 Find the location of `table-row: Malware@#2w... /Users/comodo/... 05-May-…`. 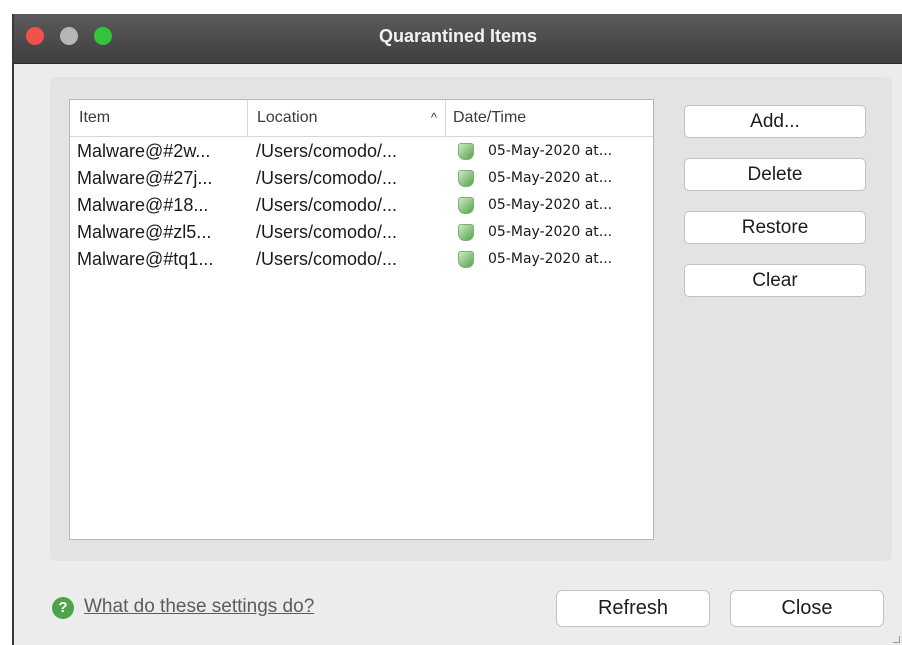

table-row: Malware@#2w... /Users/comodo/... 05-May-… is located at coordinates (361, 151).